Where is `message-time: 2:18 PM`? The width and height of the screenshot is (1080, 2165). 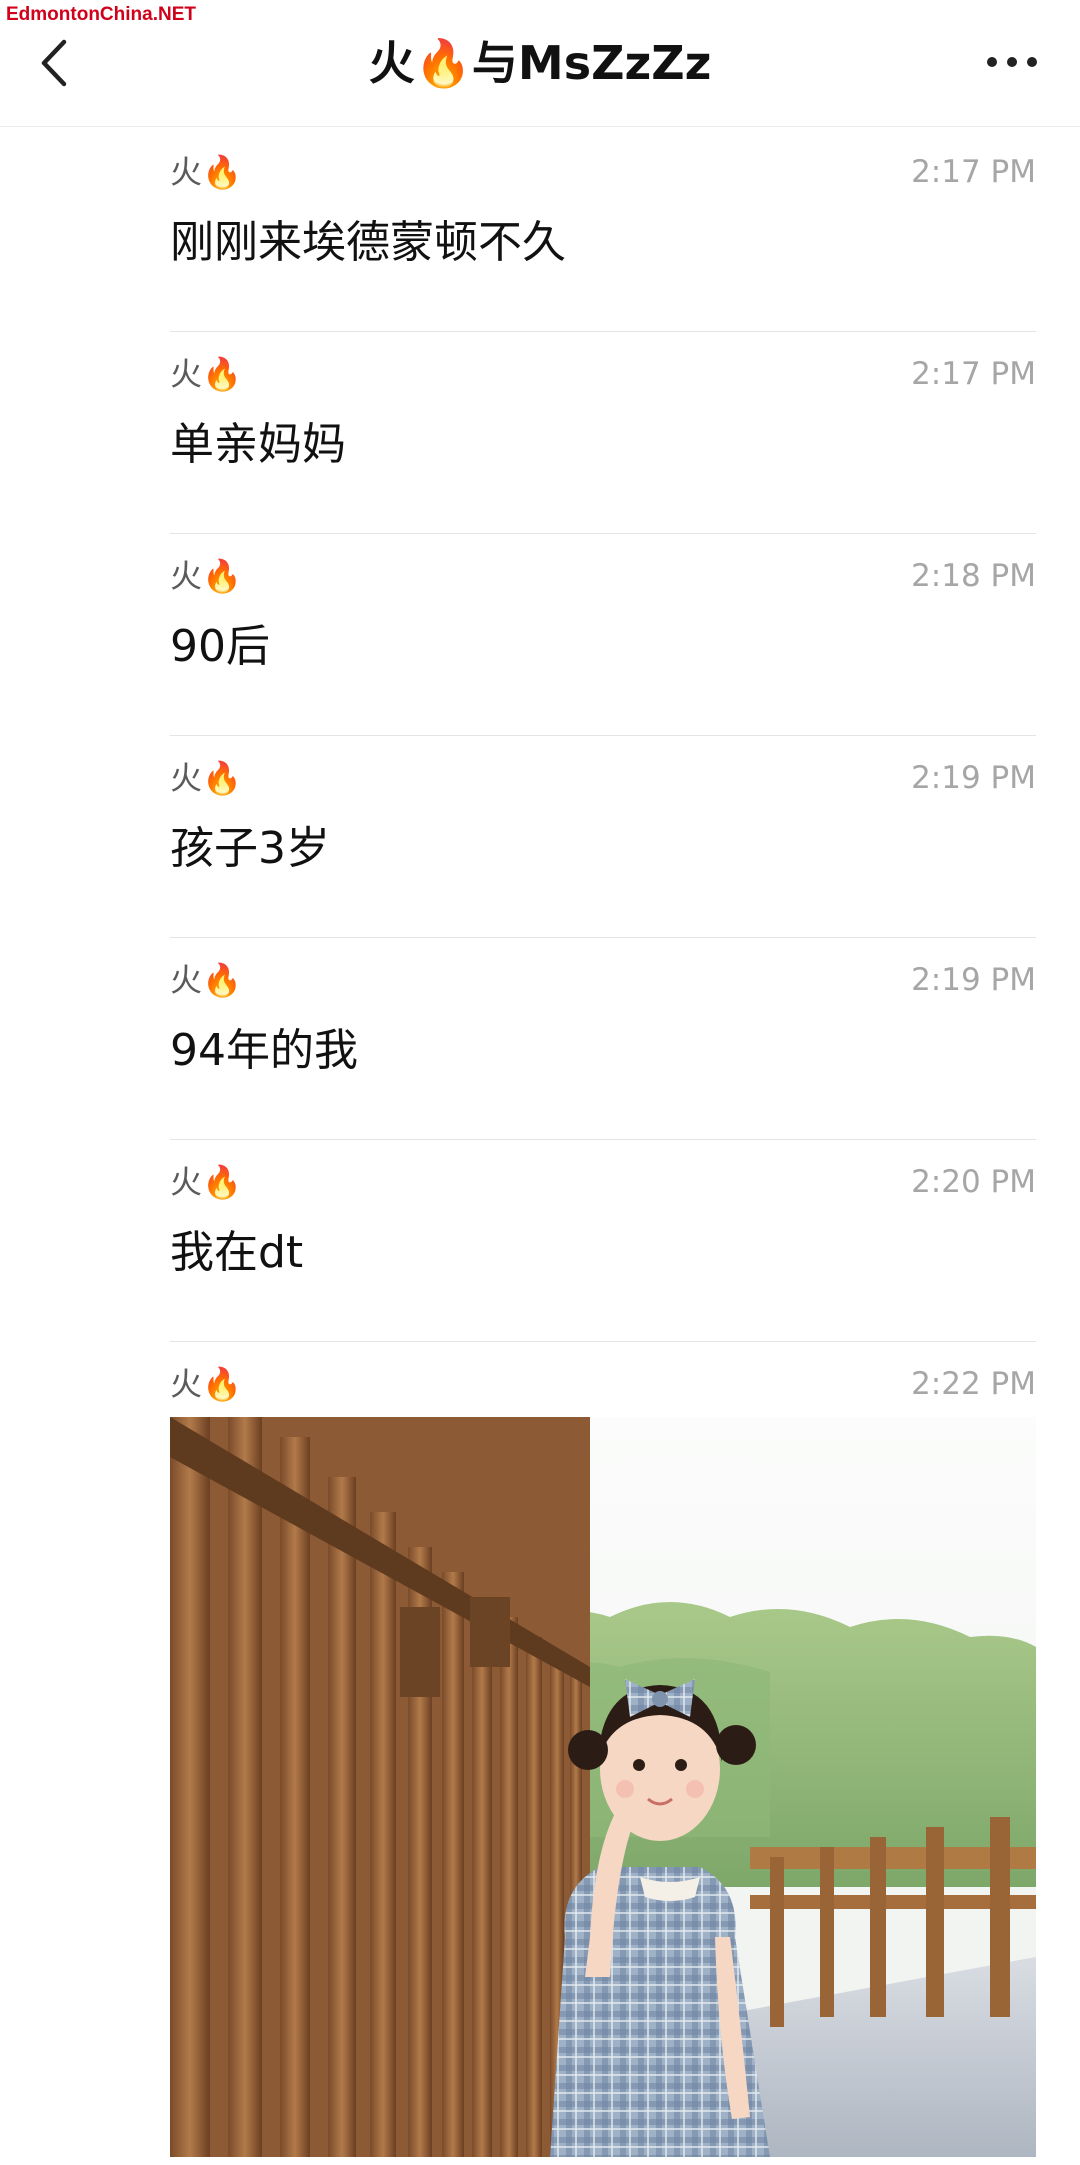
message-time: 2:18 PM is located at coordinates (973, 576).